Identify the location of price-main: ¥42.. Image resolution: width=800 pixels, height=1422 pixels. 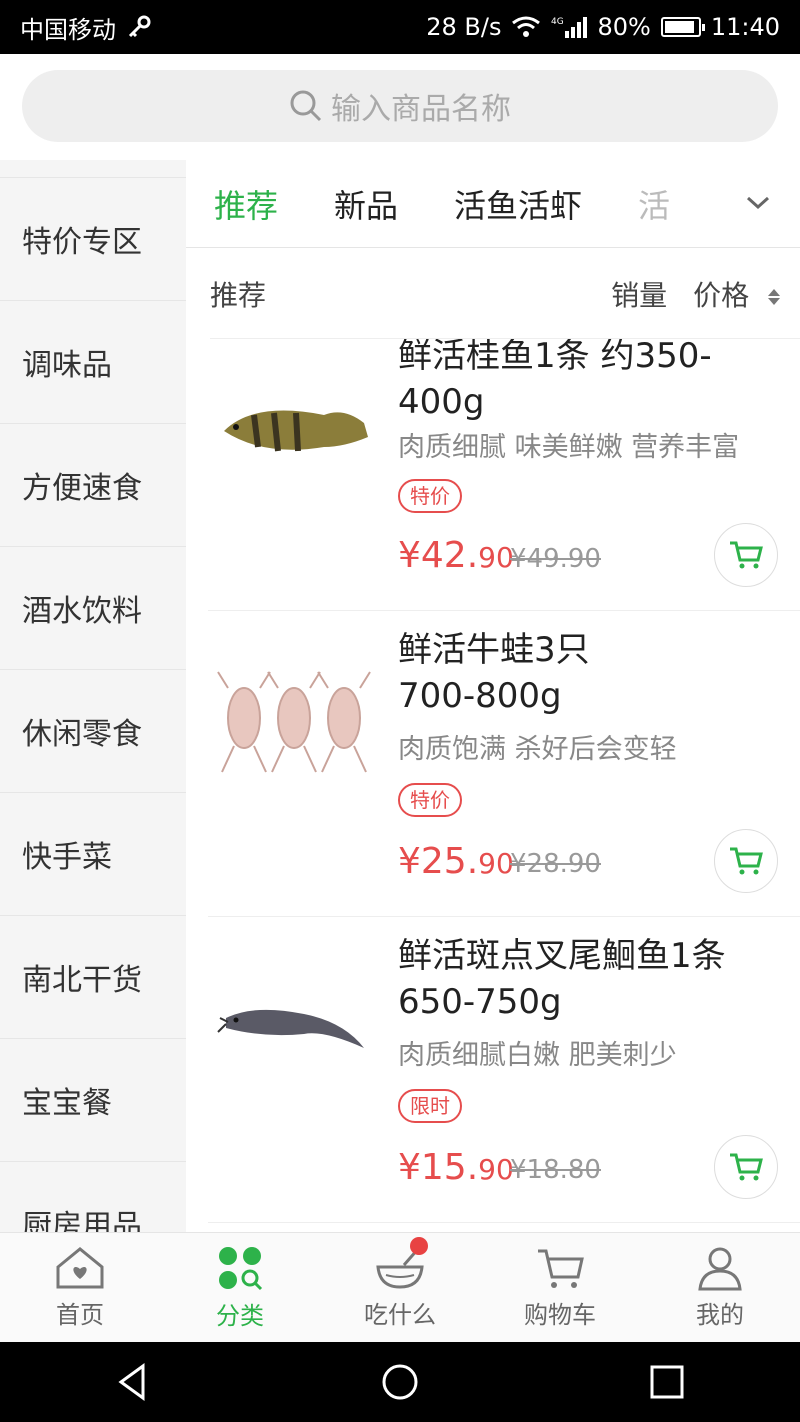
(438, 555).